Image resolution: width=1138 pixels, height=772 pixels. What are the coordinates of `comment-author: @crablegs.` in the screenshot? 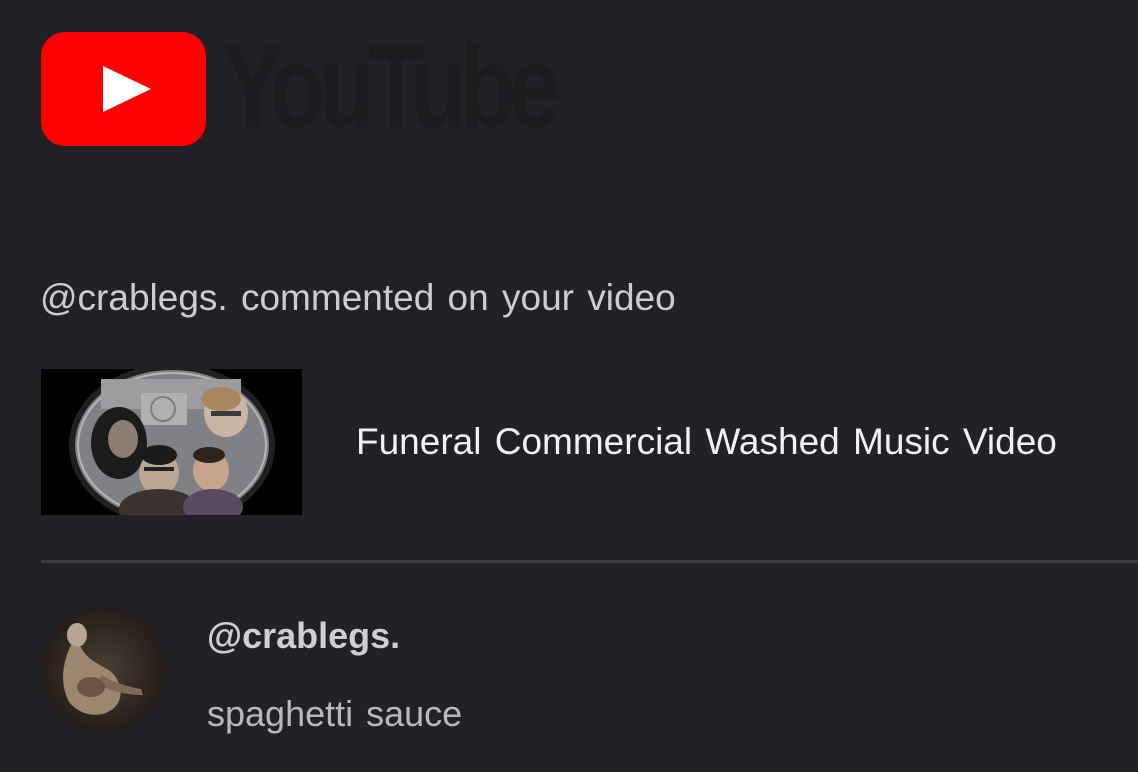 It's located at (303, 636).